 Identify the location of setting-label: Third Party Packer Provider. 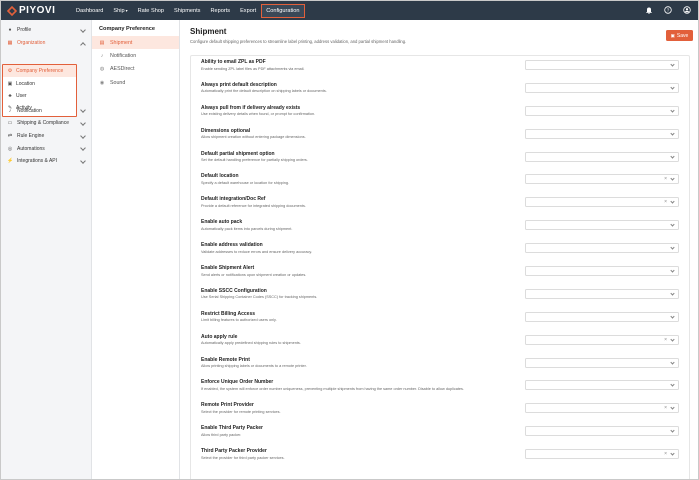
(234, 451).